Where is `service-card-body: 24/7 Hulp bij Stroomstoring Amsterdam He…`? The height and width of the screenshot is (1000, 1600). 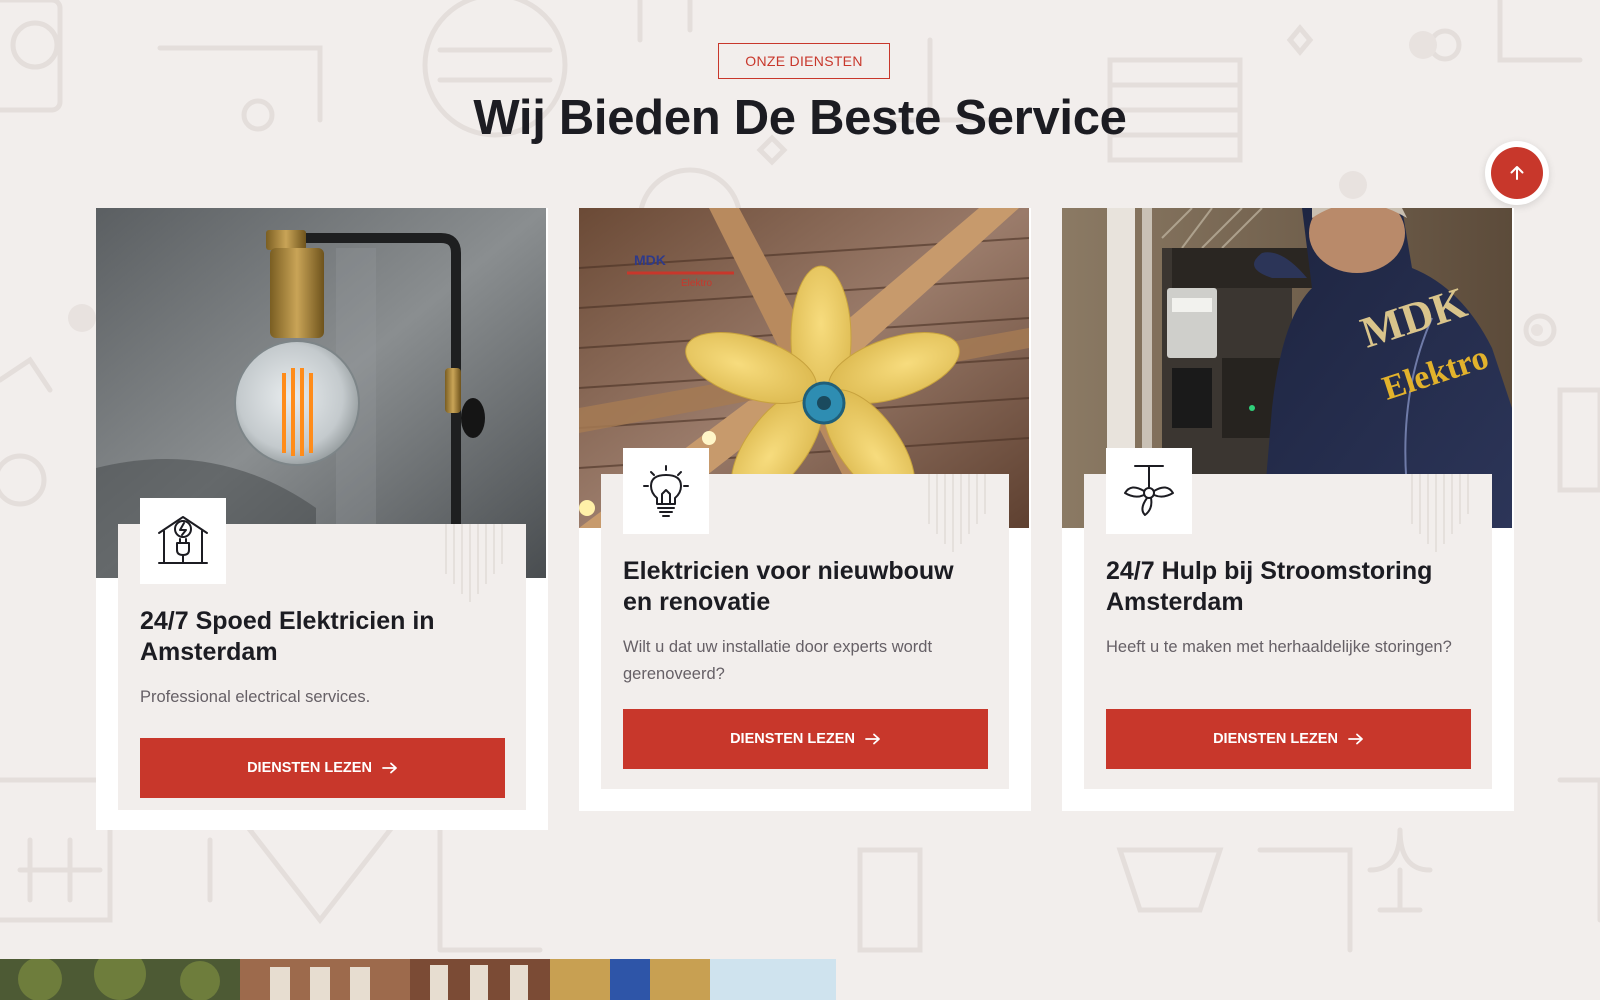
service-card-body: 24/7 Hulp bij Stroomstoring Amsterdam He… is located at coordinates (1288, 618).